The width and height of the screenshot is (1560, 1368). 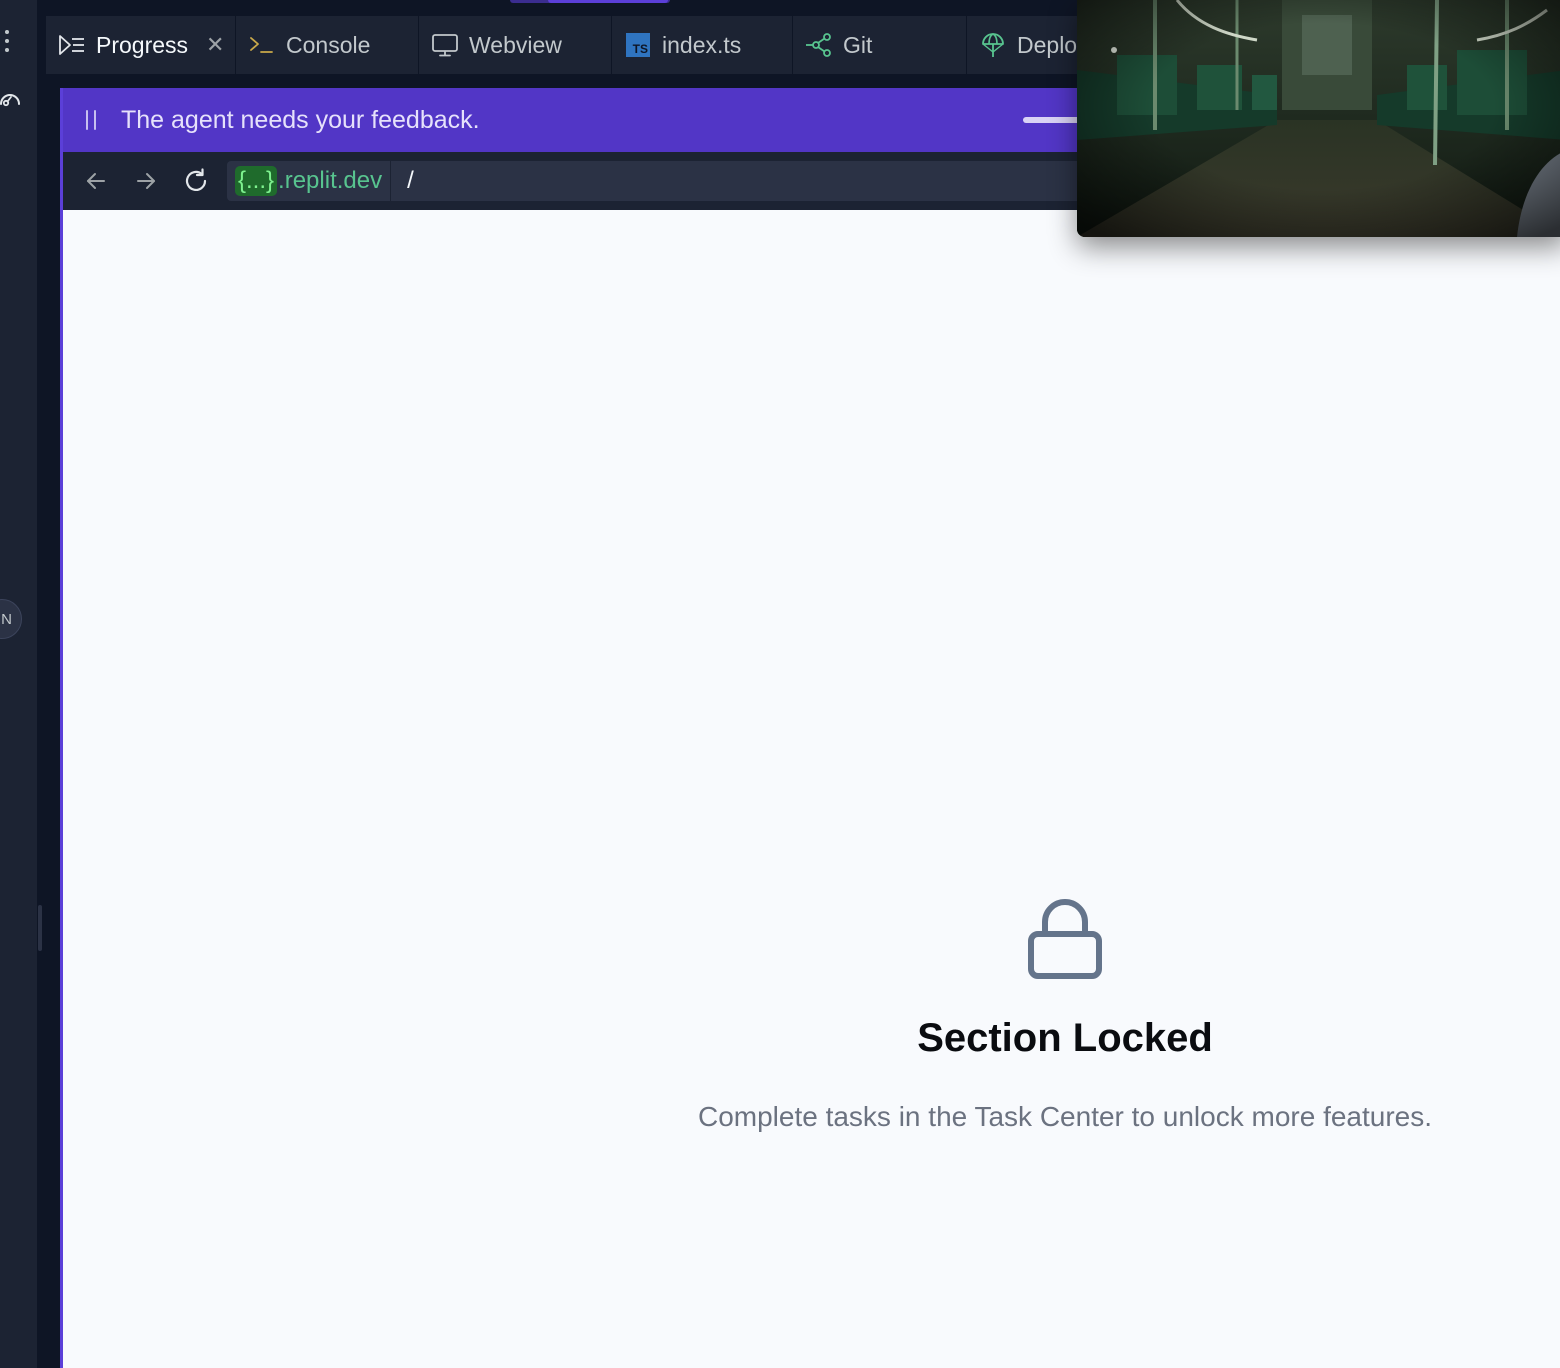 I want to click on tab-label: Console, so click(x=328, y=44).